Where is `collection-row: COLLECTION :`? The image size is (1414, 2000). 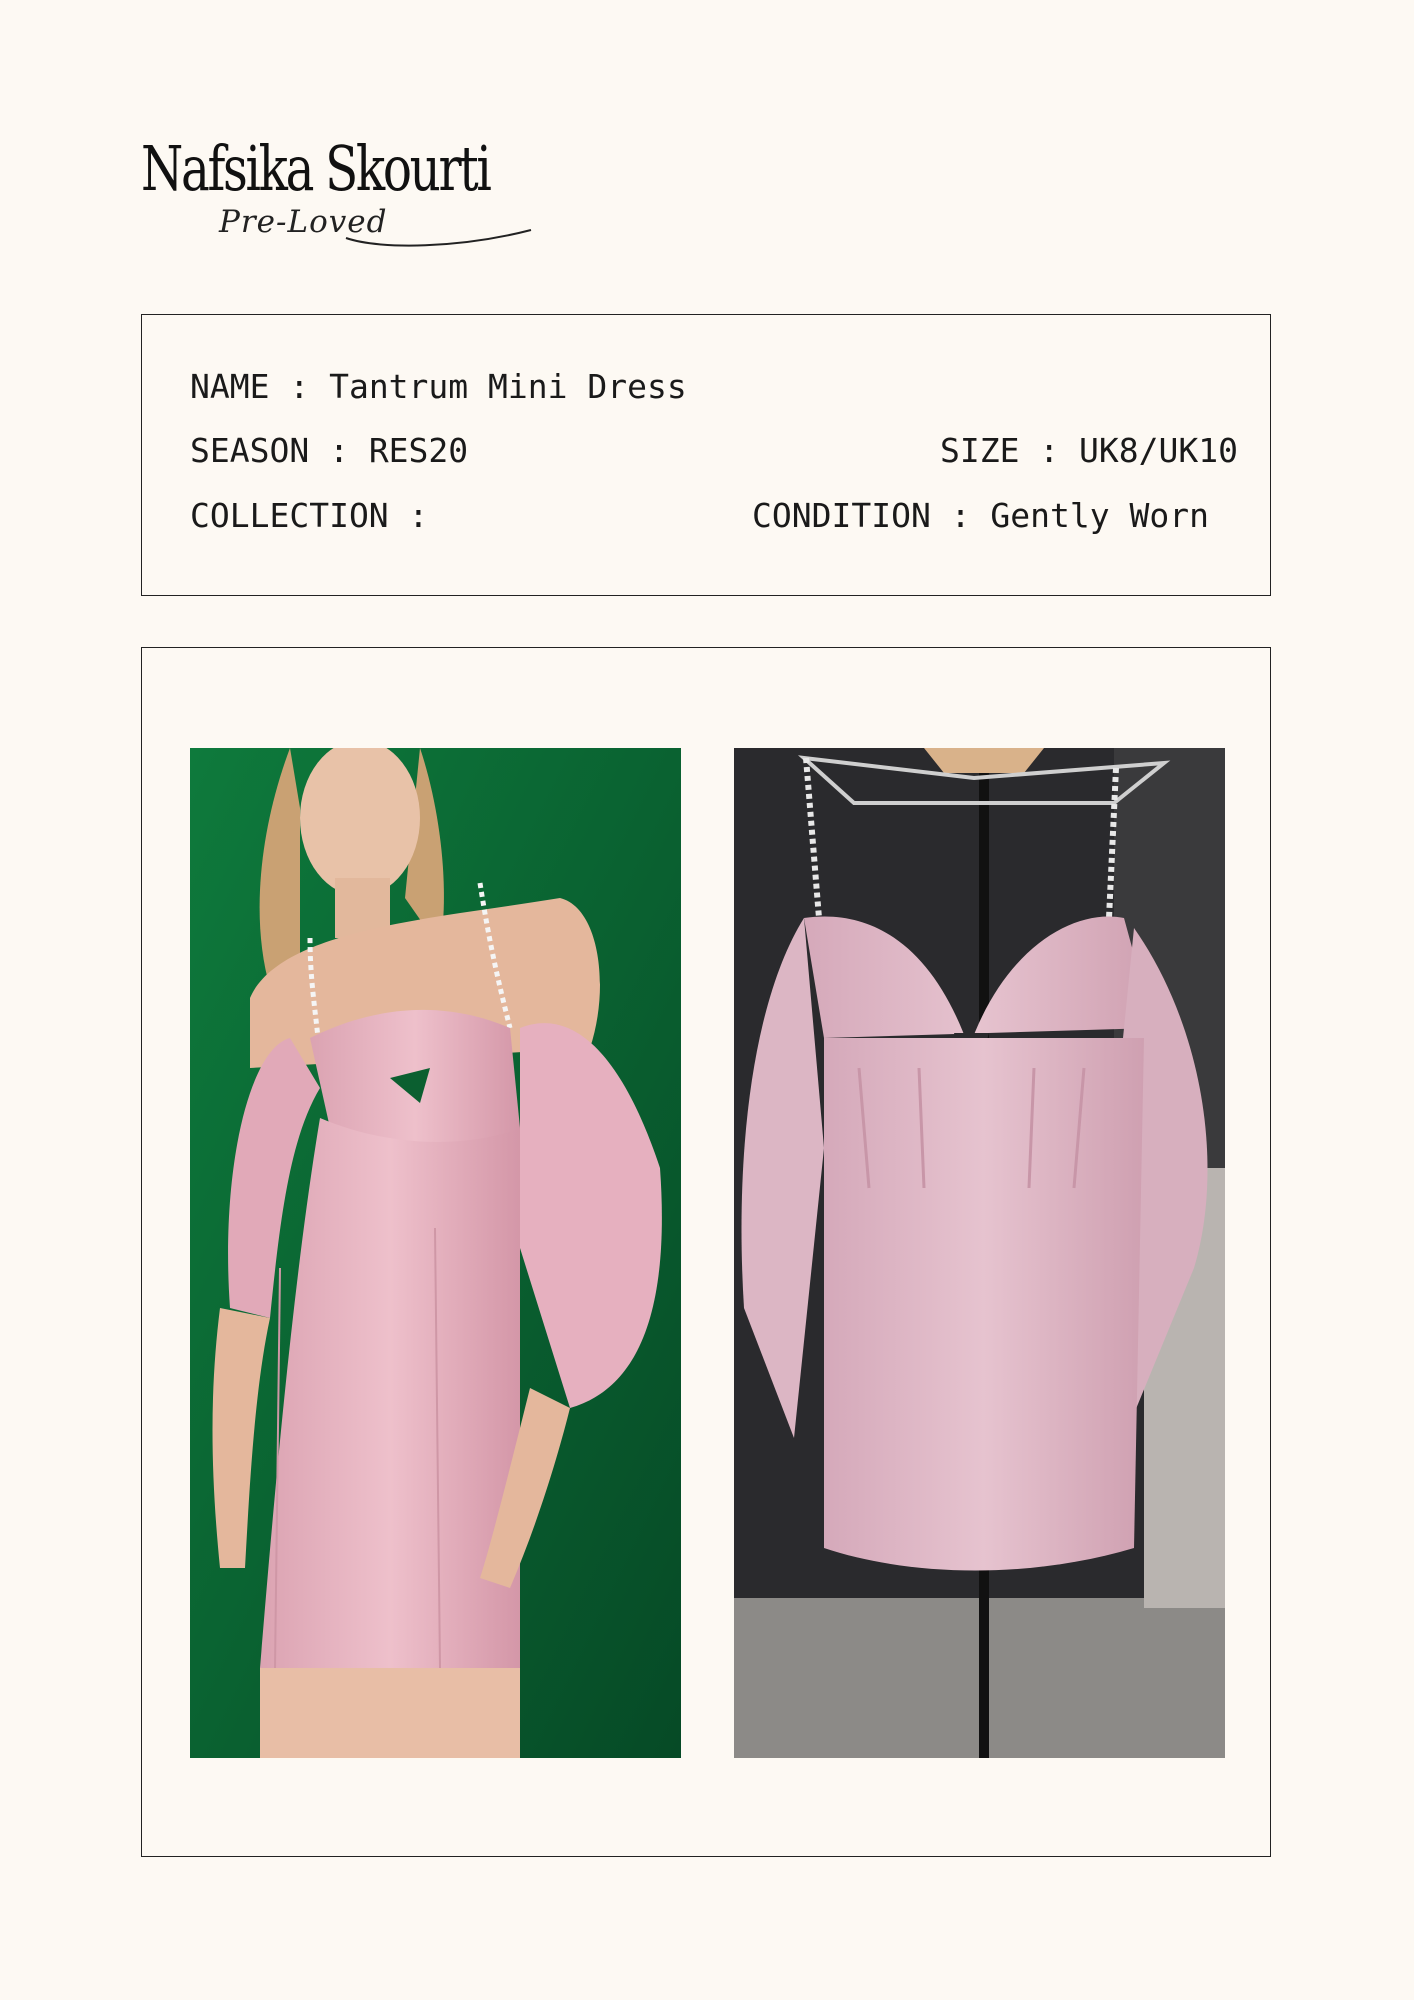
collection-row: COLLECTION : is located at coordinates (309, 515).